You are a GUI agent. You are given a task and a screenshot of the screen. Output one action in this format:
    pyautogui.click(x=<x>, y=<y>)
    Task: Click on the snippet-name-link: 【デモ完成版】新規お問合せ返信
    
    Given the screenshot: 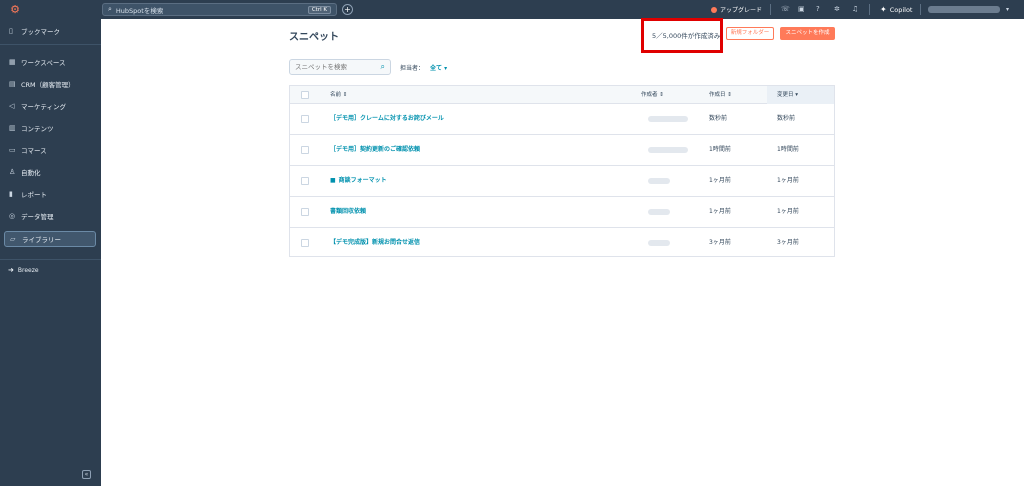 What is the action you would take?
    pyautogui.click(x=375, y=243)
    